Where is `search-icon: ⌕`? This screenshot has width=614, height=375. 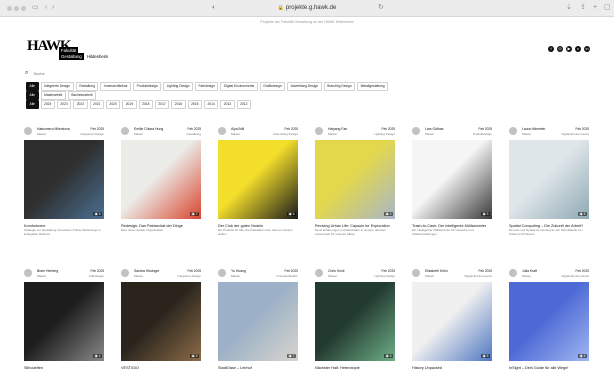
search-icon: ⌕ is located at coordinates (26, 73).